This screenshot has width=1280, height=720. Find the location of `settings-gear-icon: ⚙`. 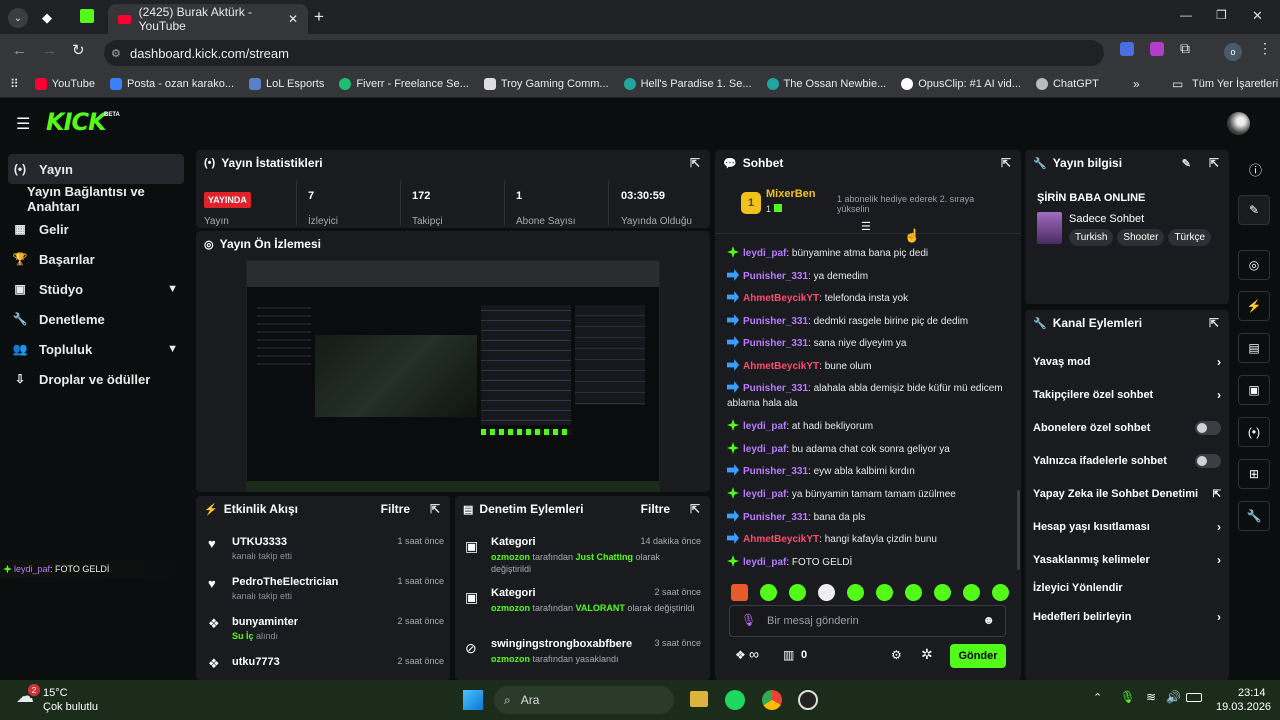

settings-gear-icon: ⚙ is located at coordinates (896, 655).